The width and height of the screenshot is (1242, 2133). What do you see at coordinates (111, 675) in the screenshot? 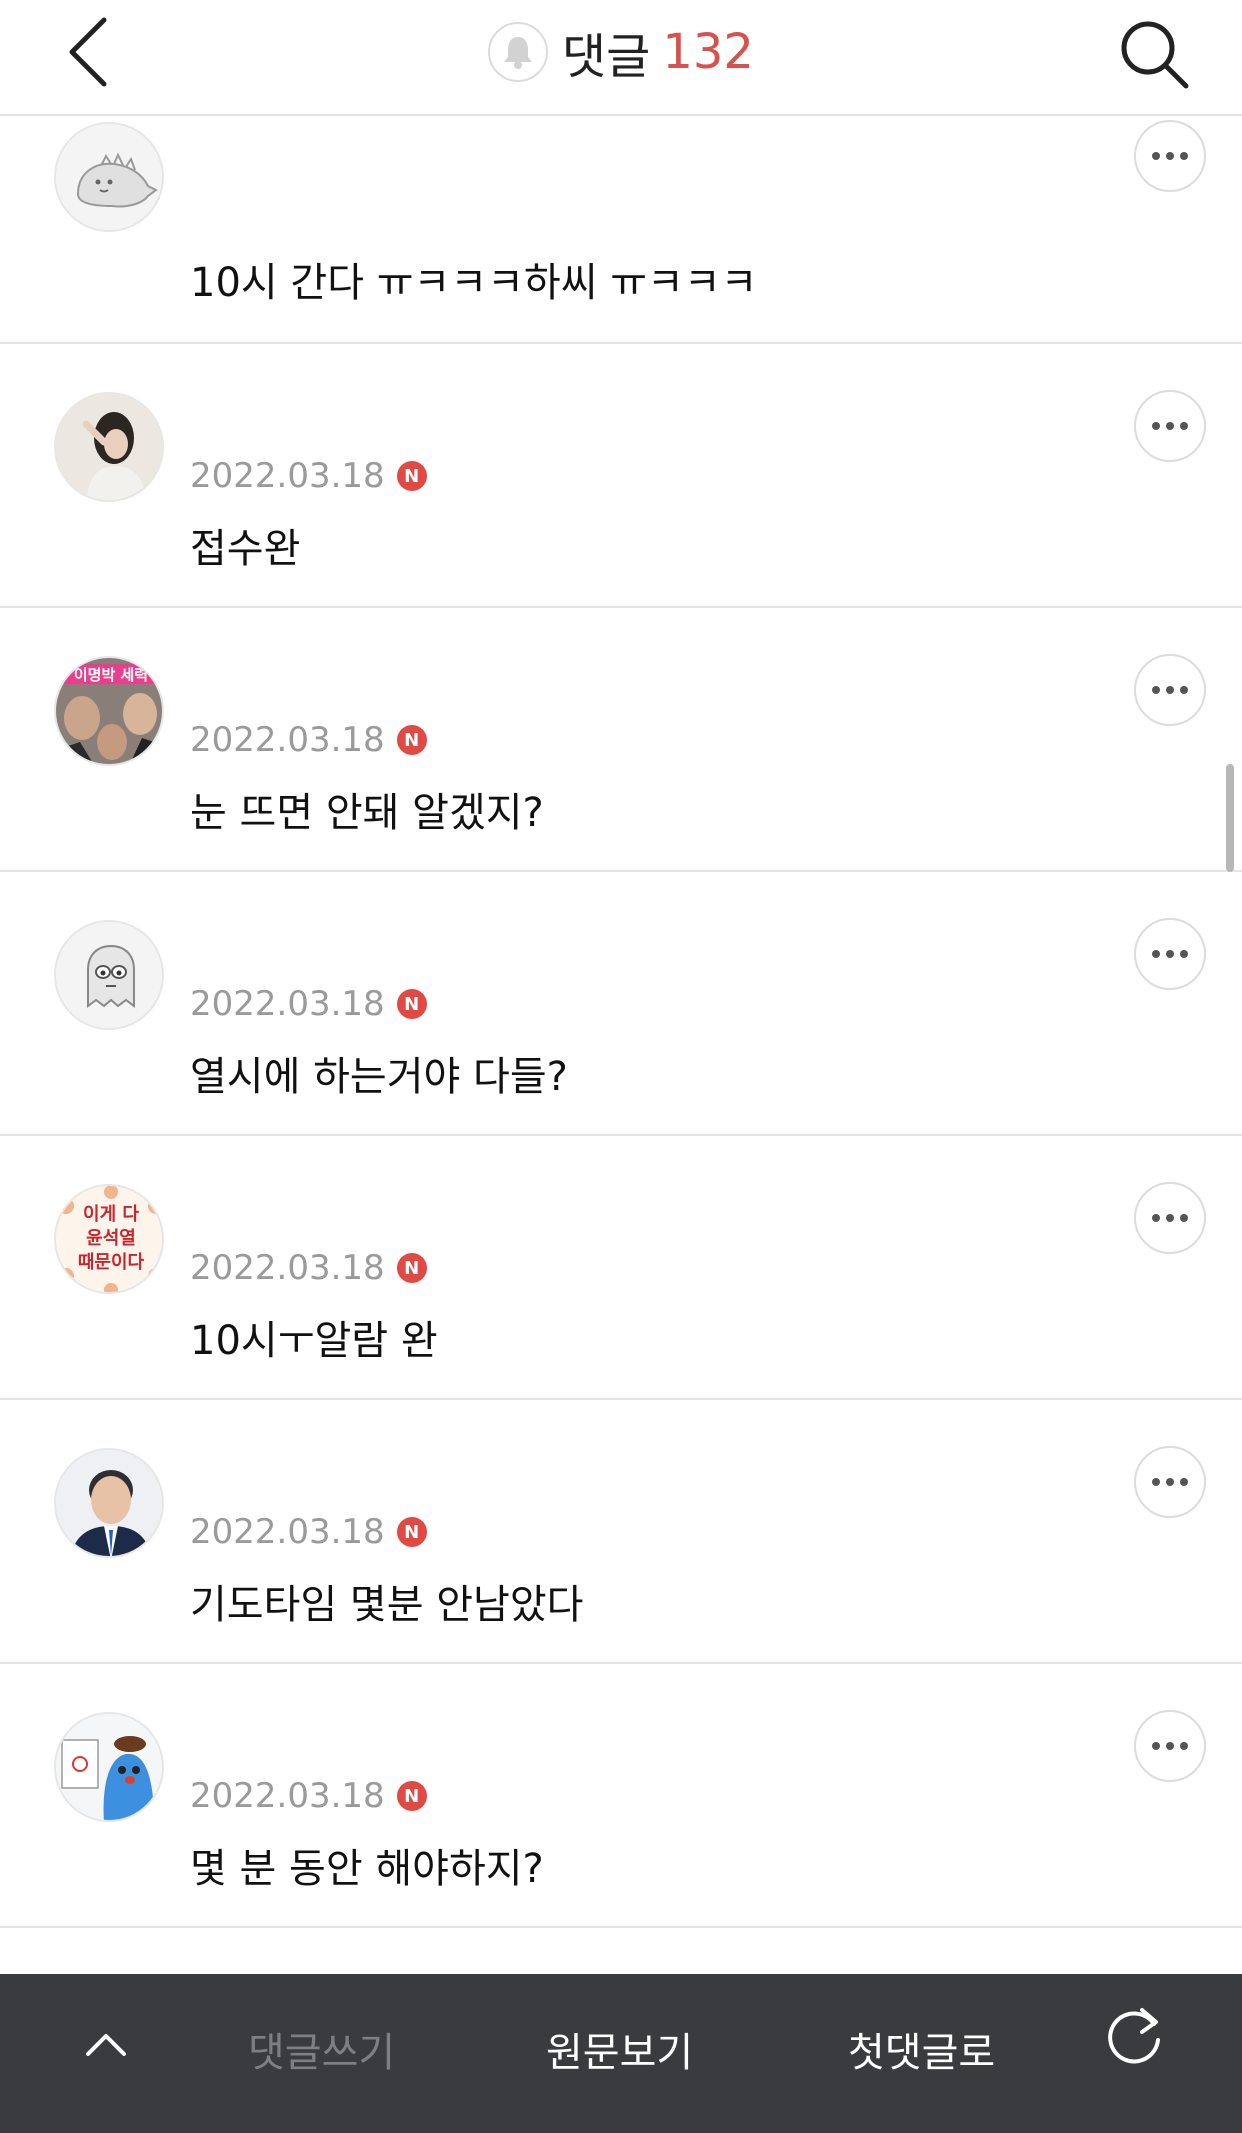
I see `avatar-caption: 이명박 세력` at bounding box center [111, 675].